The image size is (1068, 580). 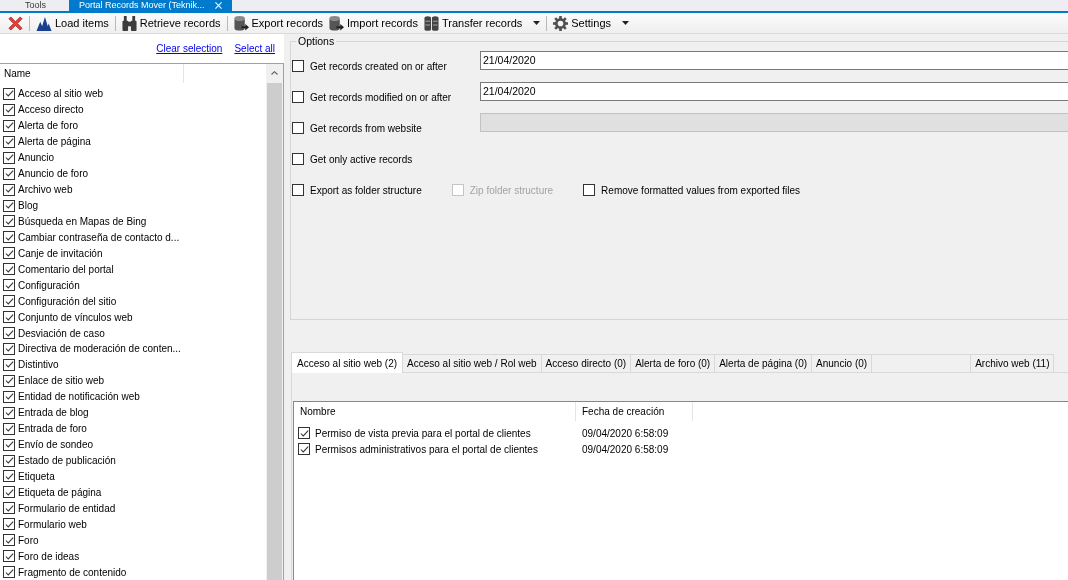 What do you see at coordinates (67, 461) in the screenshot?
I see `entity-label: Estado de publicación` at bounding box center [67, 461].